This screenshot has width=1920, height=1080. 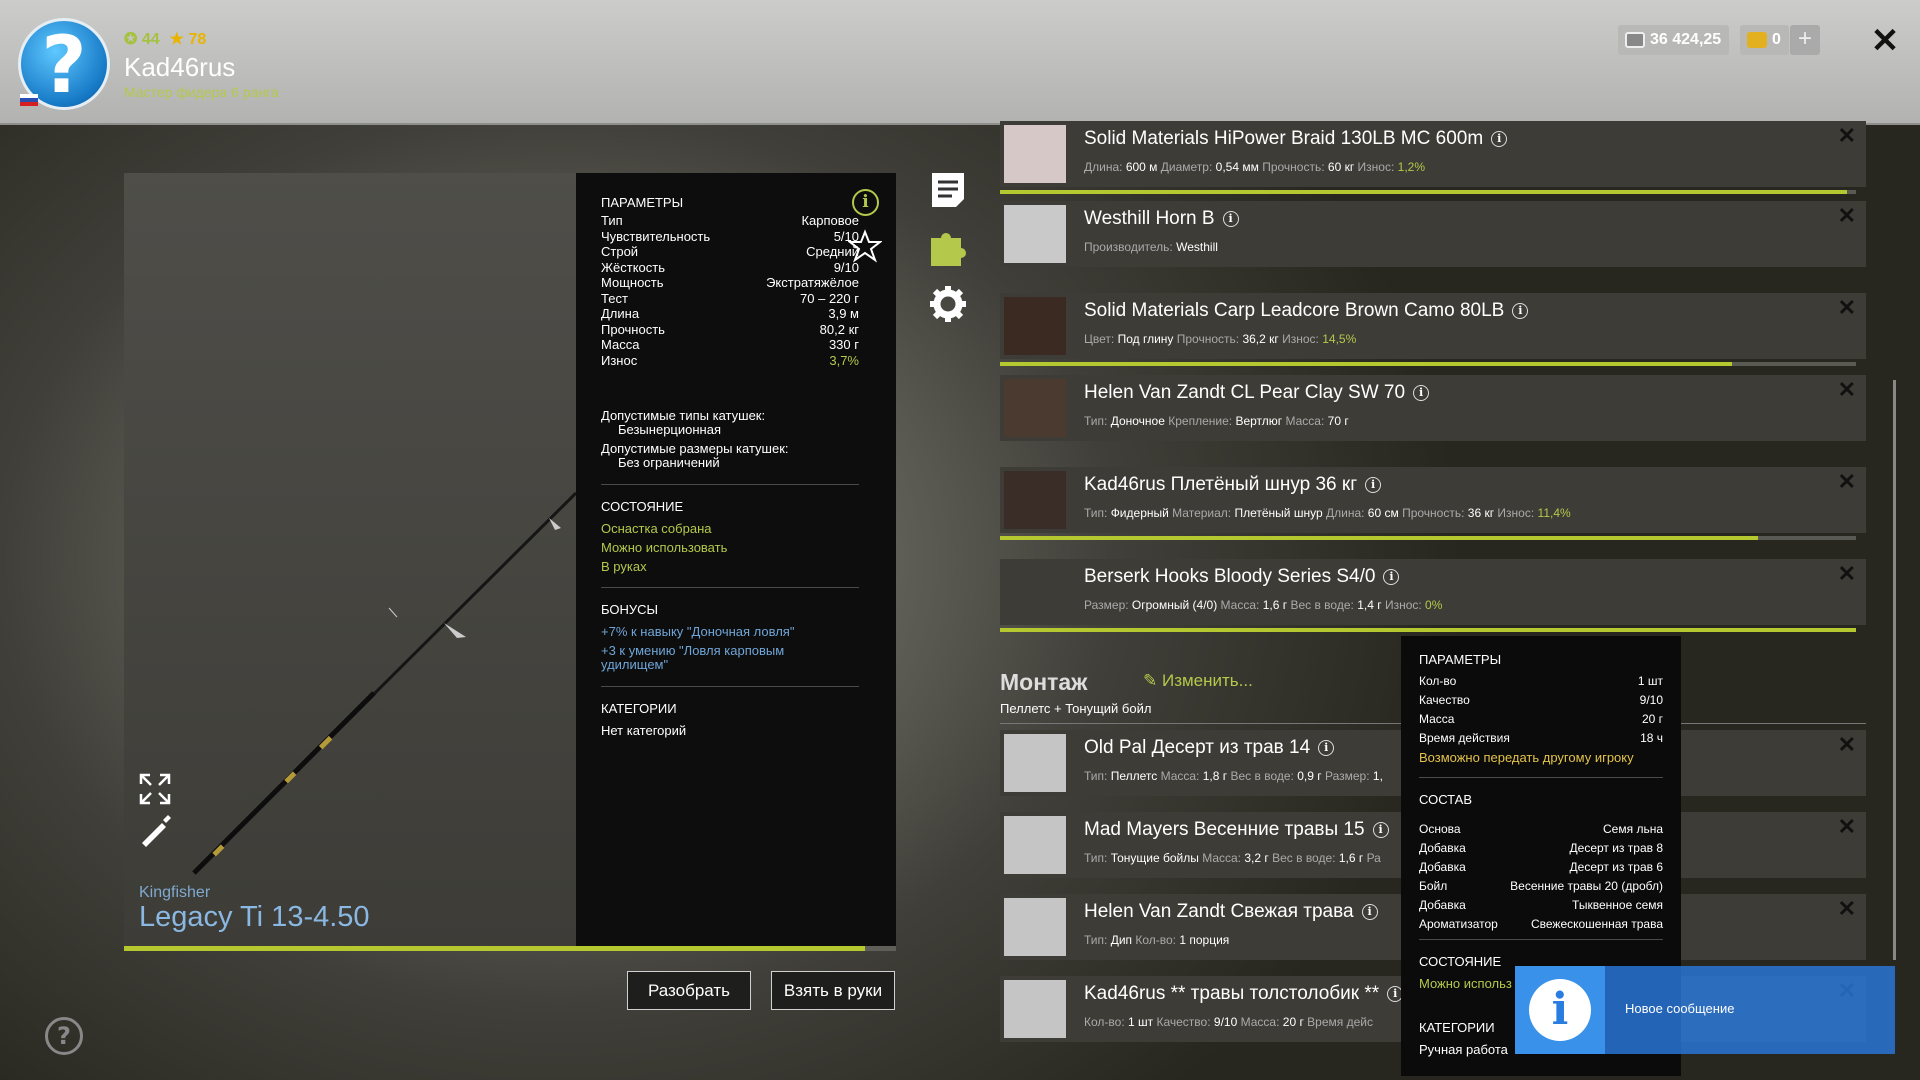 What do you see at coordinates (812, 282) in the screenshot?
I see `param-value: Экстратяжёлое` at bounding box center [812, 282].